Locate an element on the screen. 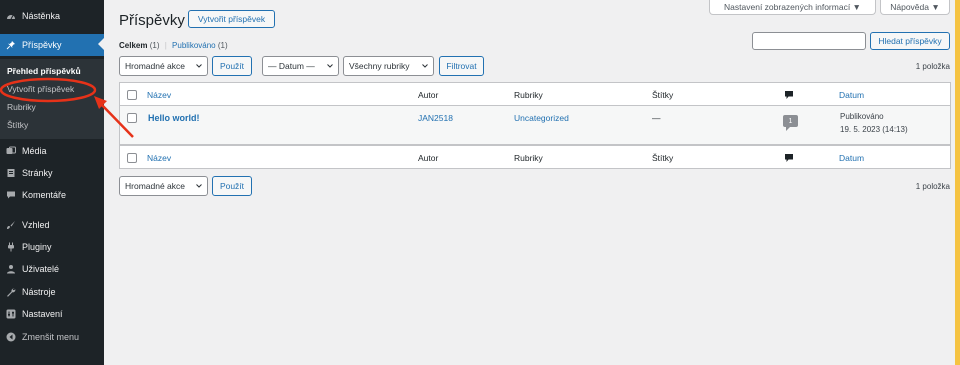 The image size is (960, 365). sidebar-item-label: Vzhled is located at coordinates (36, 225).